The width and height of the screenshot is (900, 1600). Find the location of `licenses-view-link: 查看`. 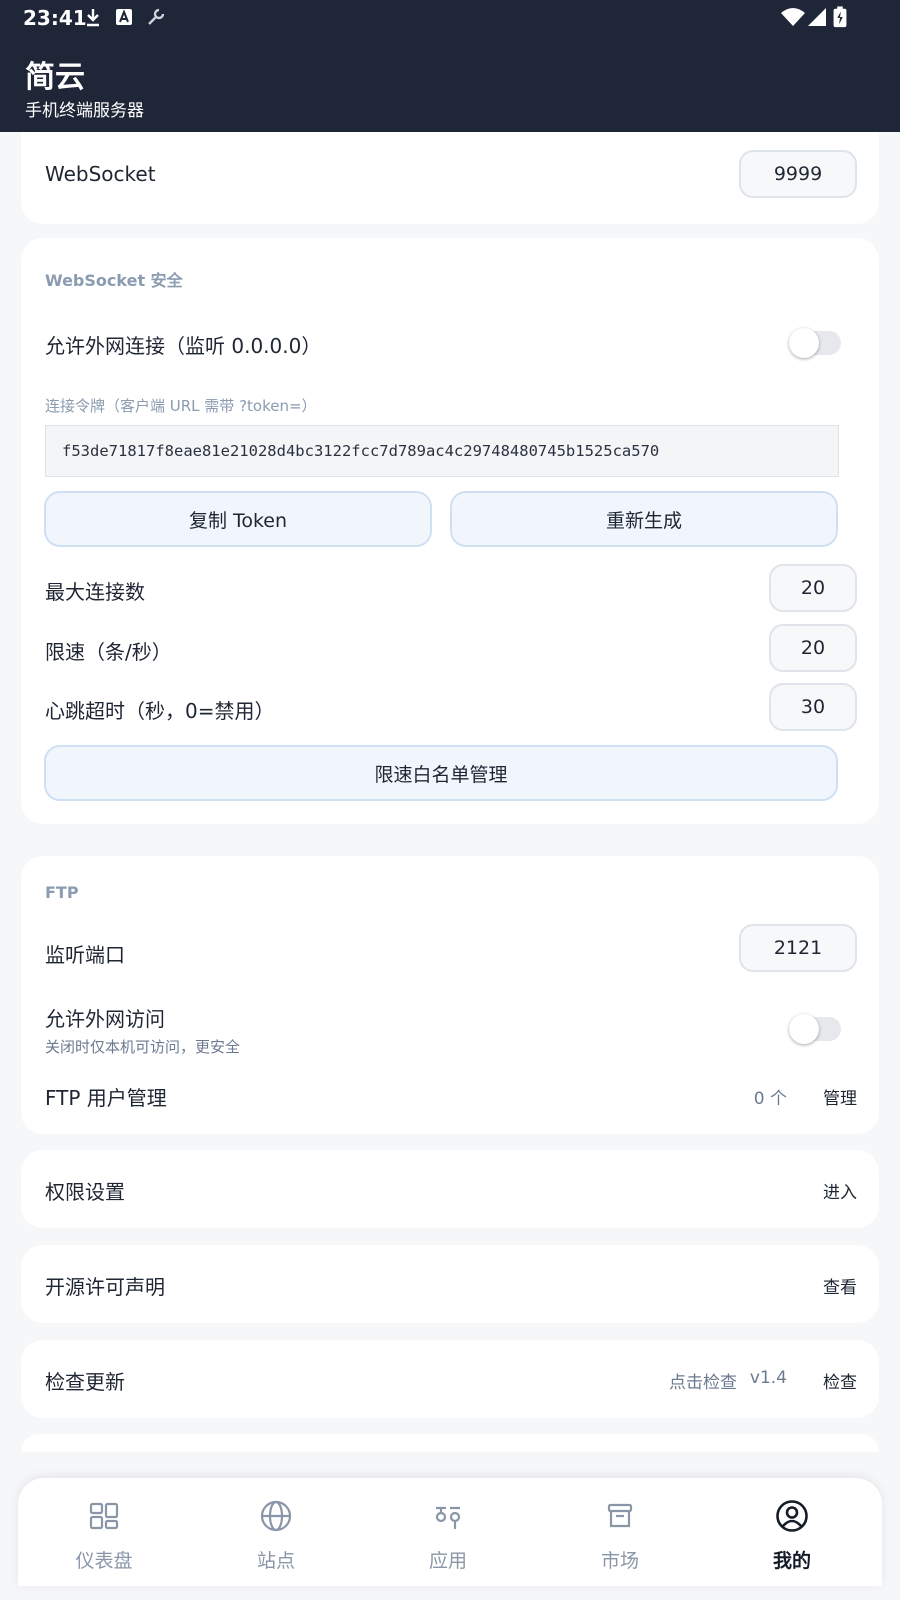

licenses-view-link: 查看 is located at coordinates (840, 1285).